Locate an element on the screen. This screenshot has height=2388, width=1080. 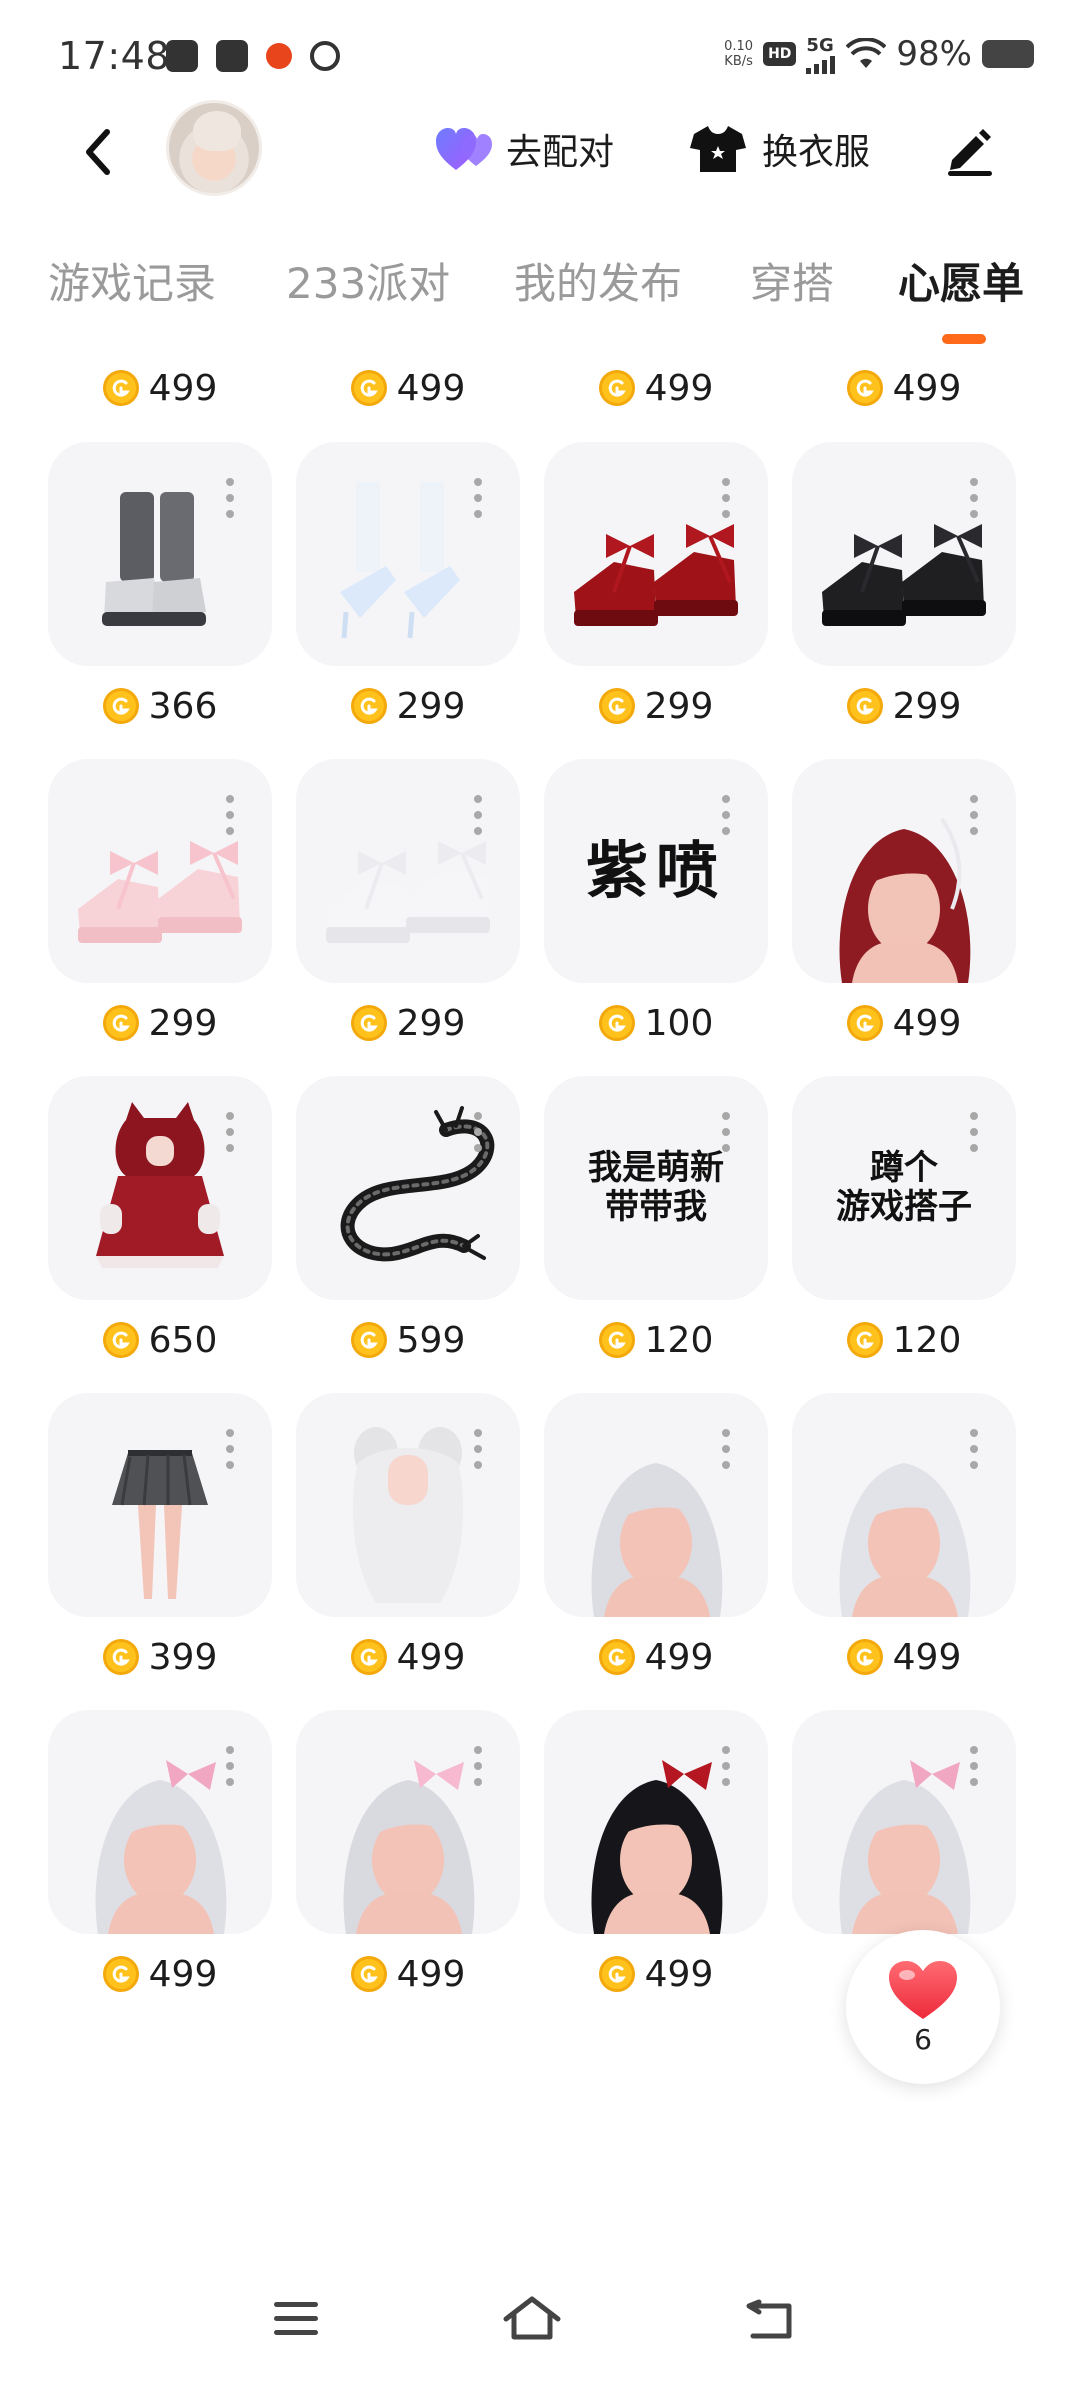
grey-skirt-image is located at coordinates (160, 1505).